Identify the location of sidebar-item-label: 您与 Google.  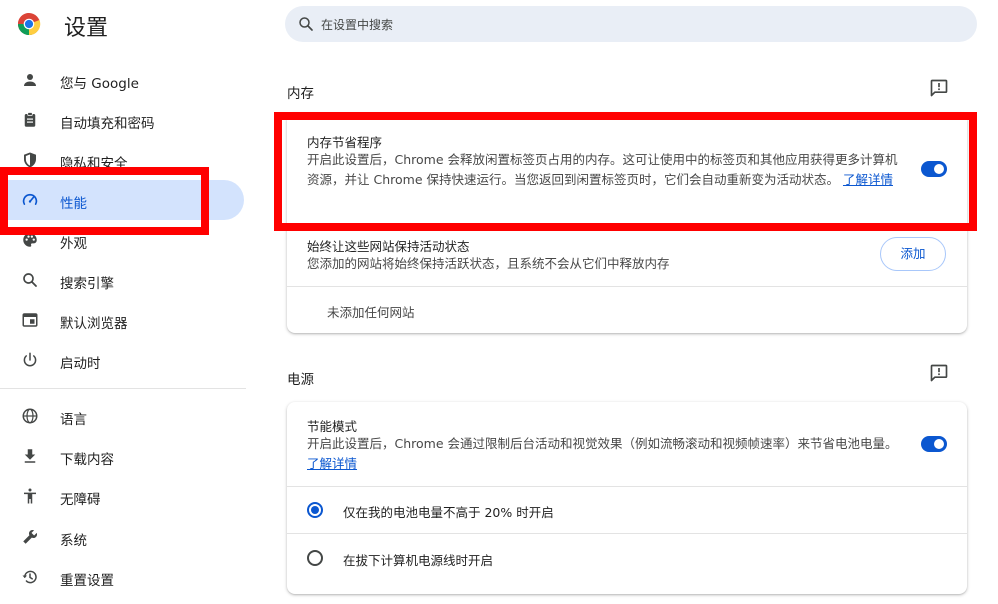
(99, 84).